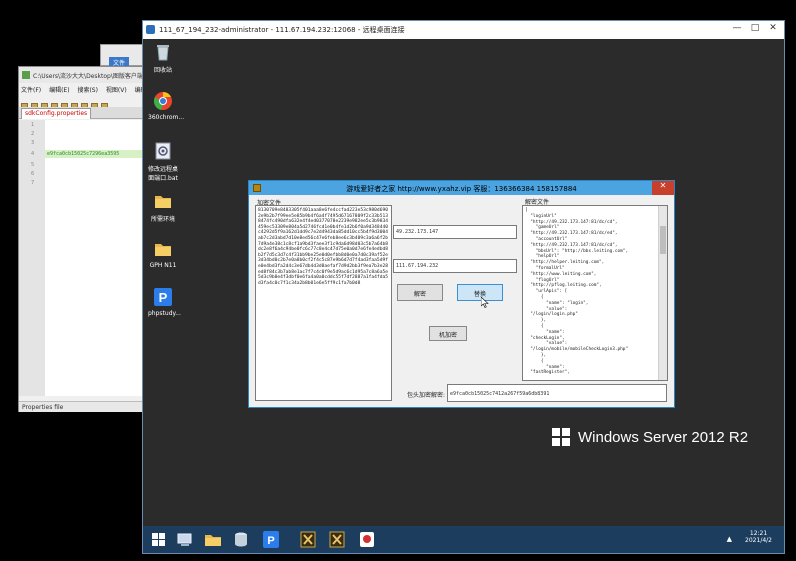 The height and width of the screenshot is (561, 796). Describe the element at coordinates (33, 183) in the screenshot. I see `line-number: 7` at that location.